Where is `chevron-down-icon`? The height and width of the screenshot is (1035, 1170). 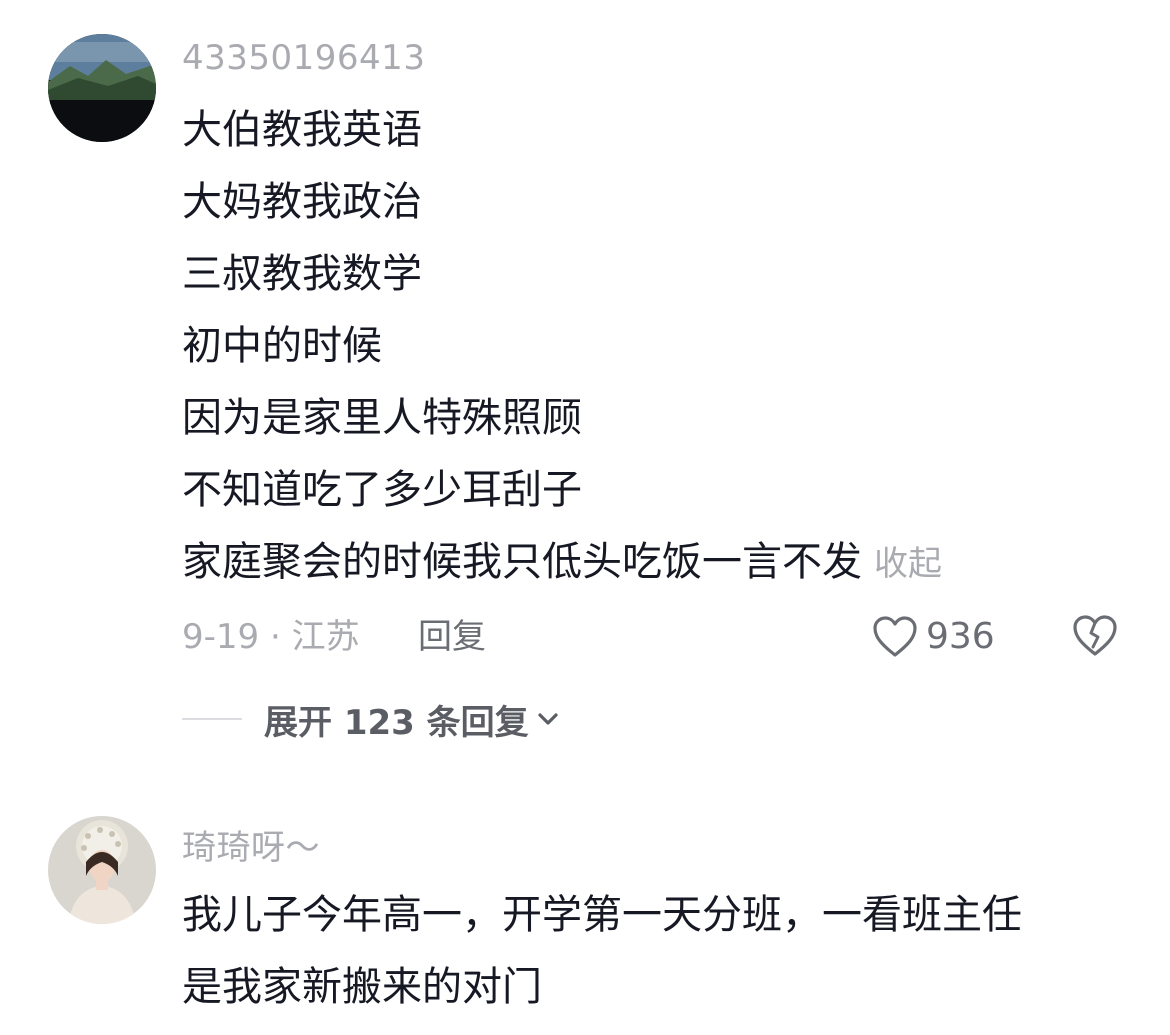
chevron-down-icon is located at coordinates (548, 719).